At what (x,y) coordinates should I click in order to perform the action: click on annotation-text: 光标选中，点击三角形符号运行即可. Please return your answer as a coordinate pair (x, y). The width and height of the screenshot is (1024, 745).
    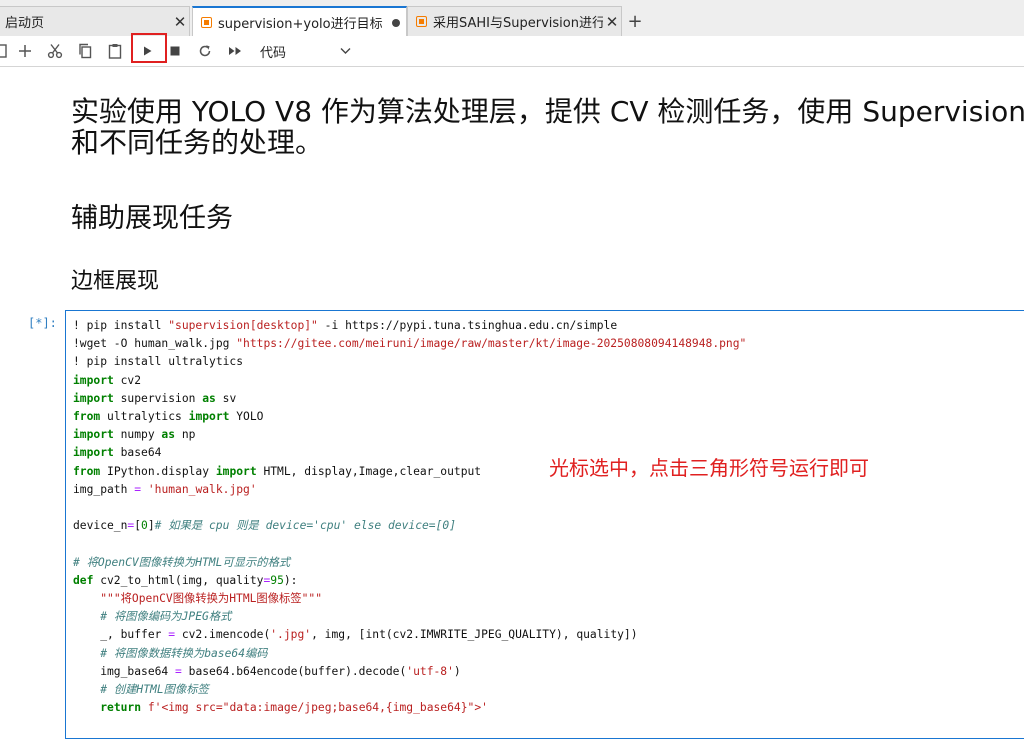
    Looking at the image, I should click on (709, 468).